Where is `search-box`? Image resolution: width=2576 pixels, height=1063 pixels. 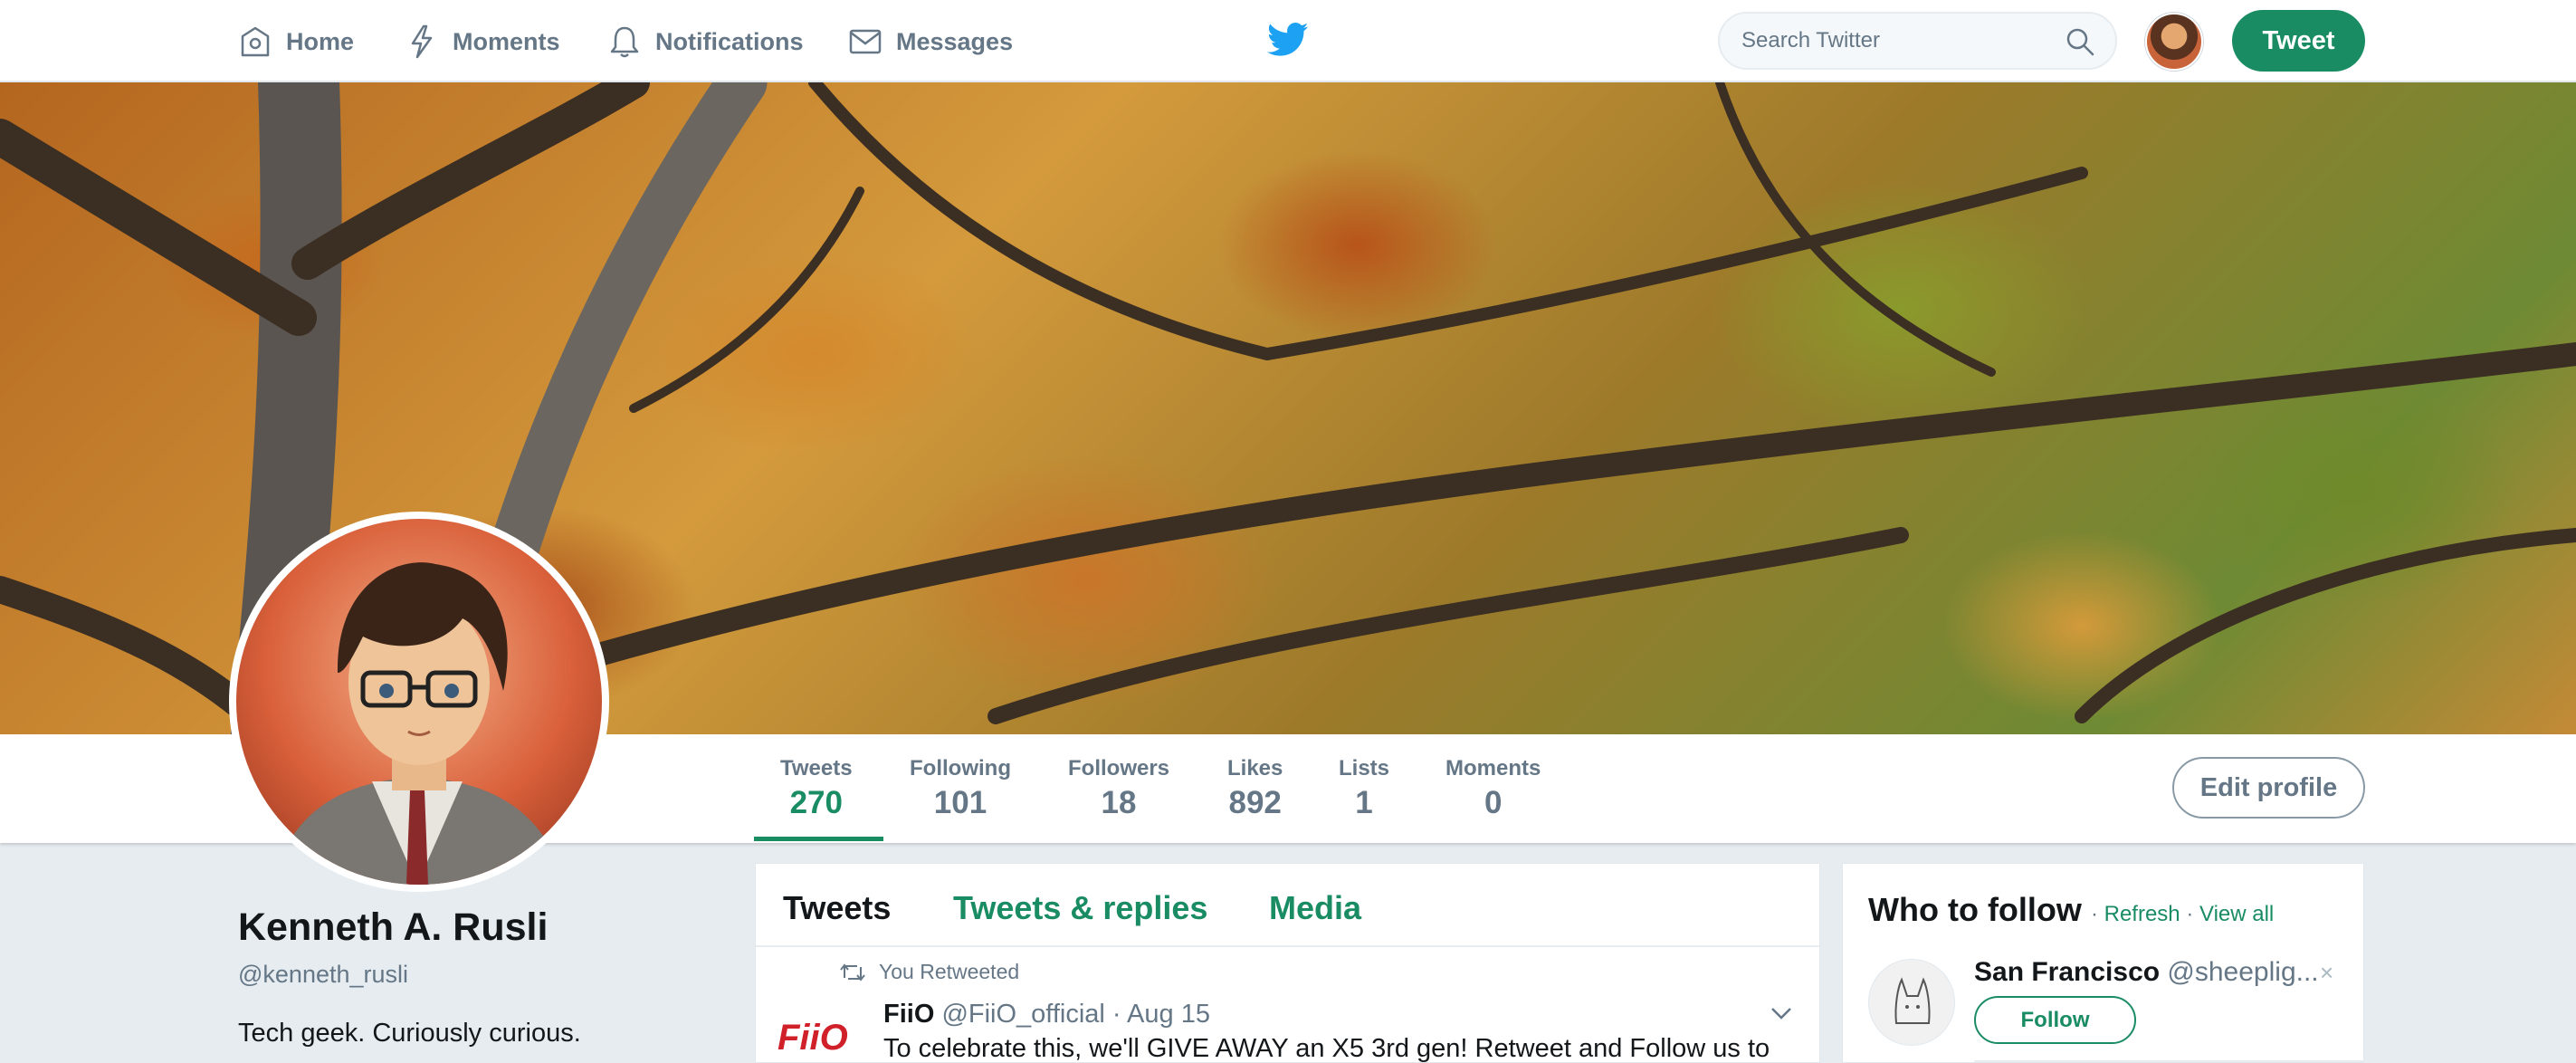 search-box is located at coordinates (1917, 41).